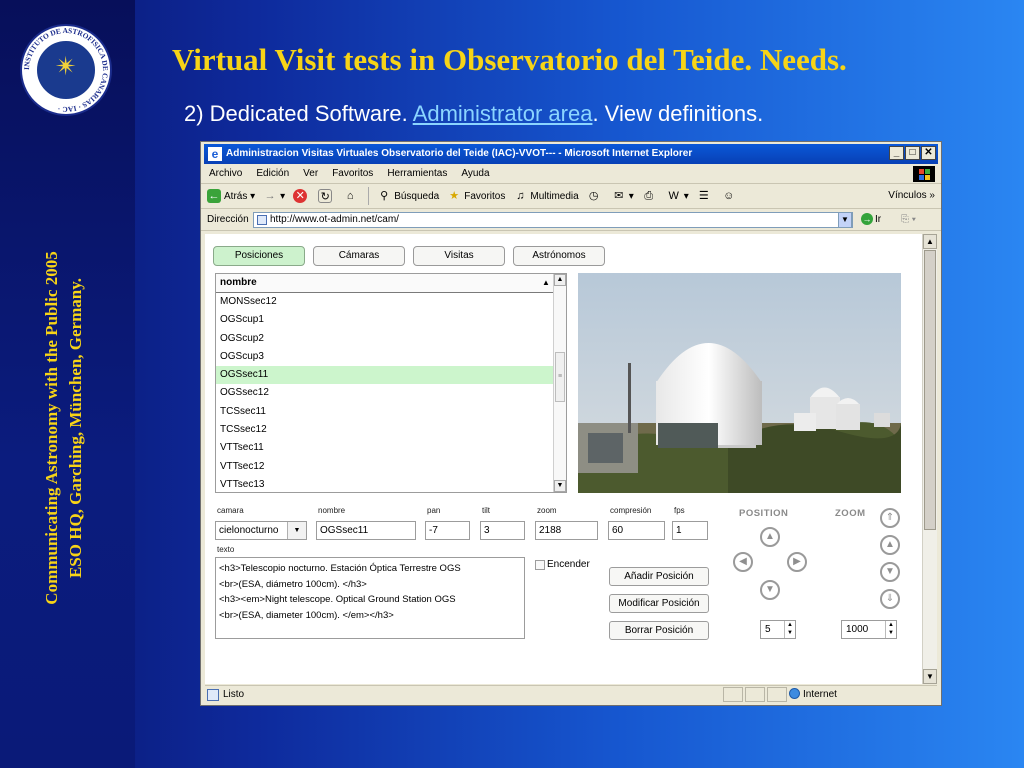  What do you see at coordinates (930, 241) in the screenshot?
I see `scroll-up-icon: ▲` at bounding box center [930, 241].